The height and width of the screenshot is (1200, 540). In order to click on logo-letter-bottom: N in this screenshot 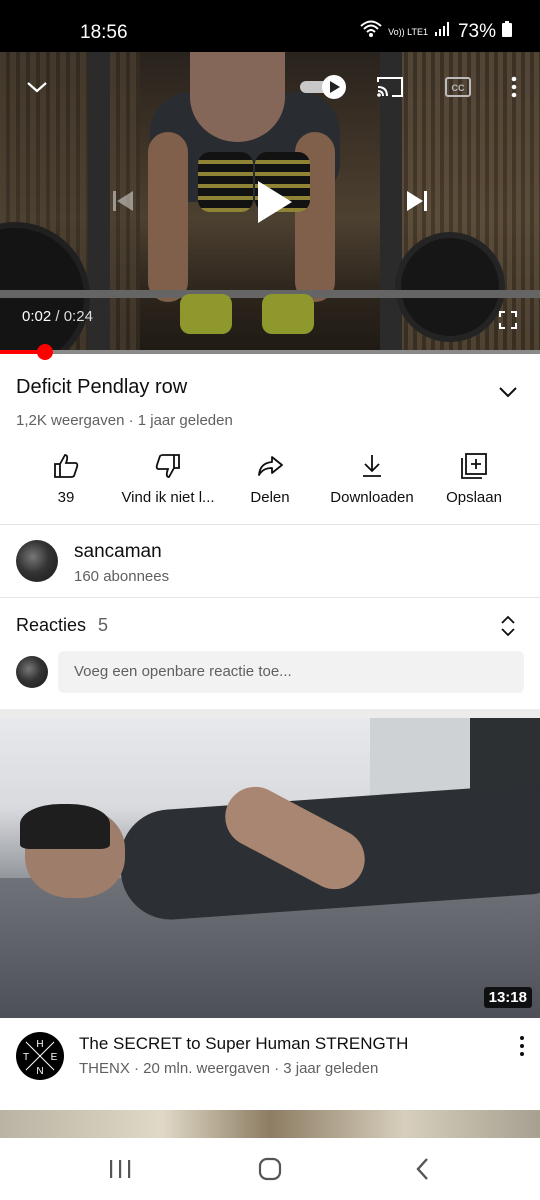, I will do `click(39, 1071)`.